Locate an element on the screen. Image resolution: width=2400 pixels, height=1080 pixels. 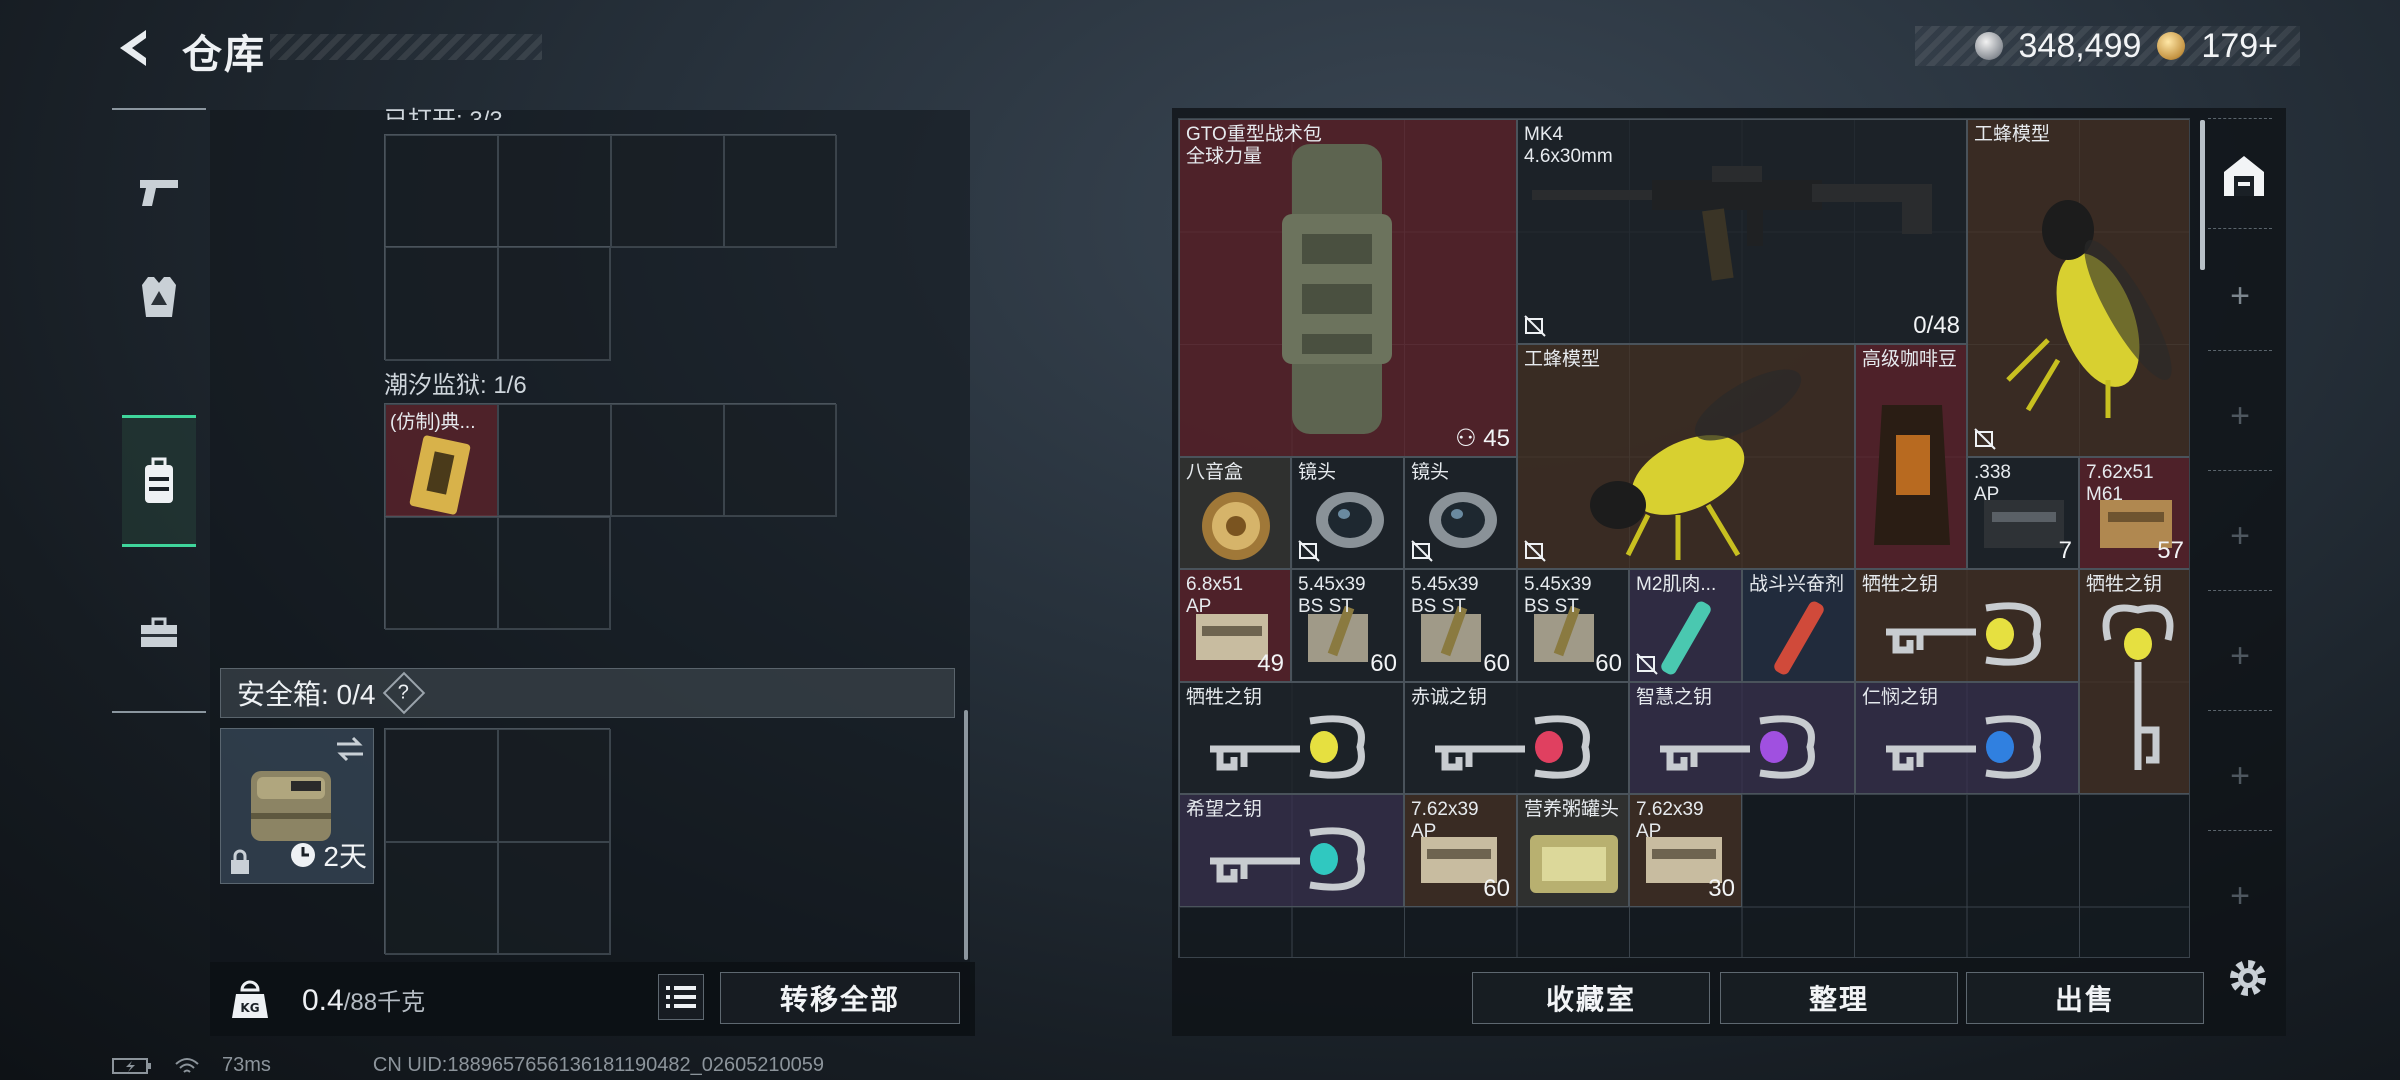
safe-box-grid is located at coordinates (497, 841).